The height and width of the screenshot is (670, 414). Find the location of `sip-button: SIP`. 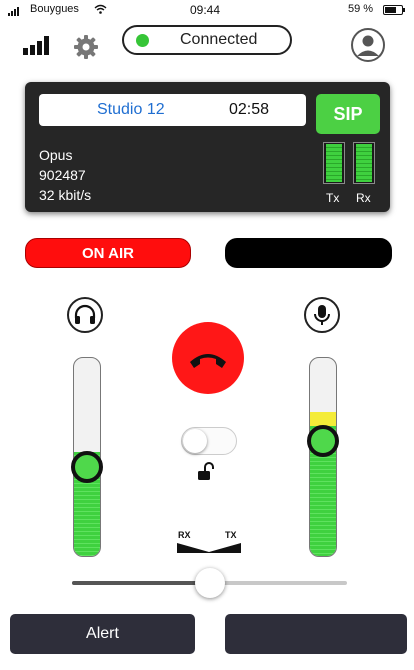

sip-button: SIP is located at coordinates (348, 114).